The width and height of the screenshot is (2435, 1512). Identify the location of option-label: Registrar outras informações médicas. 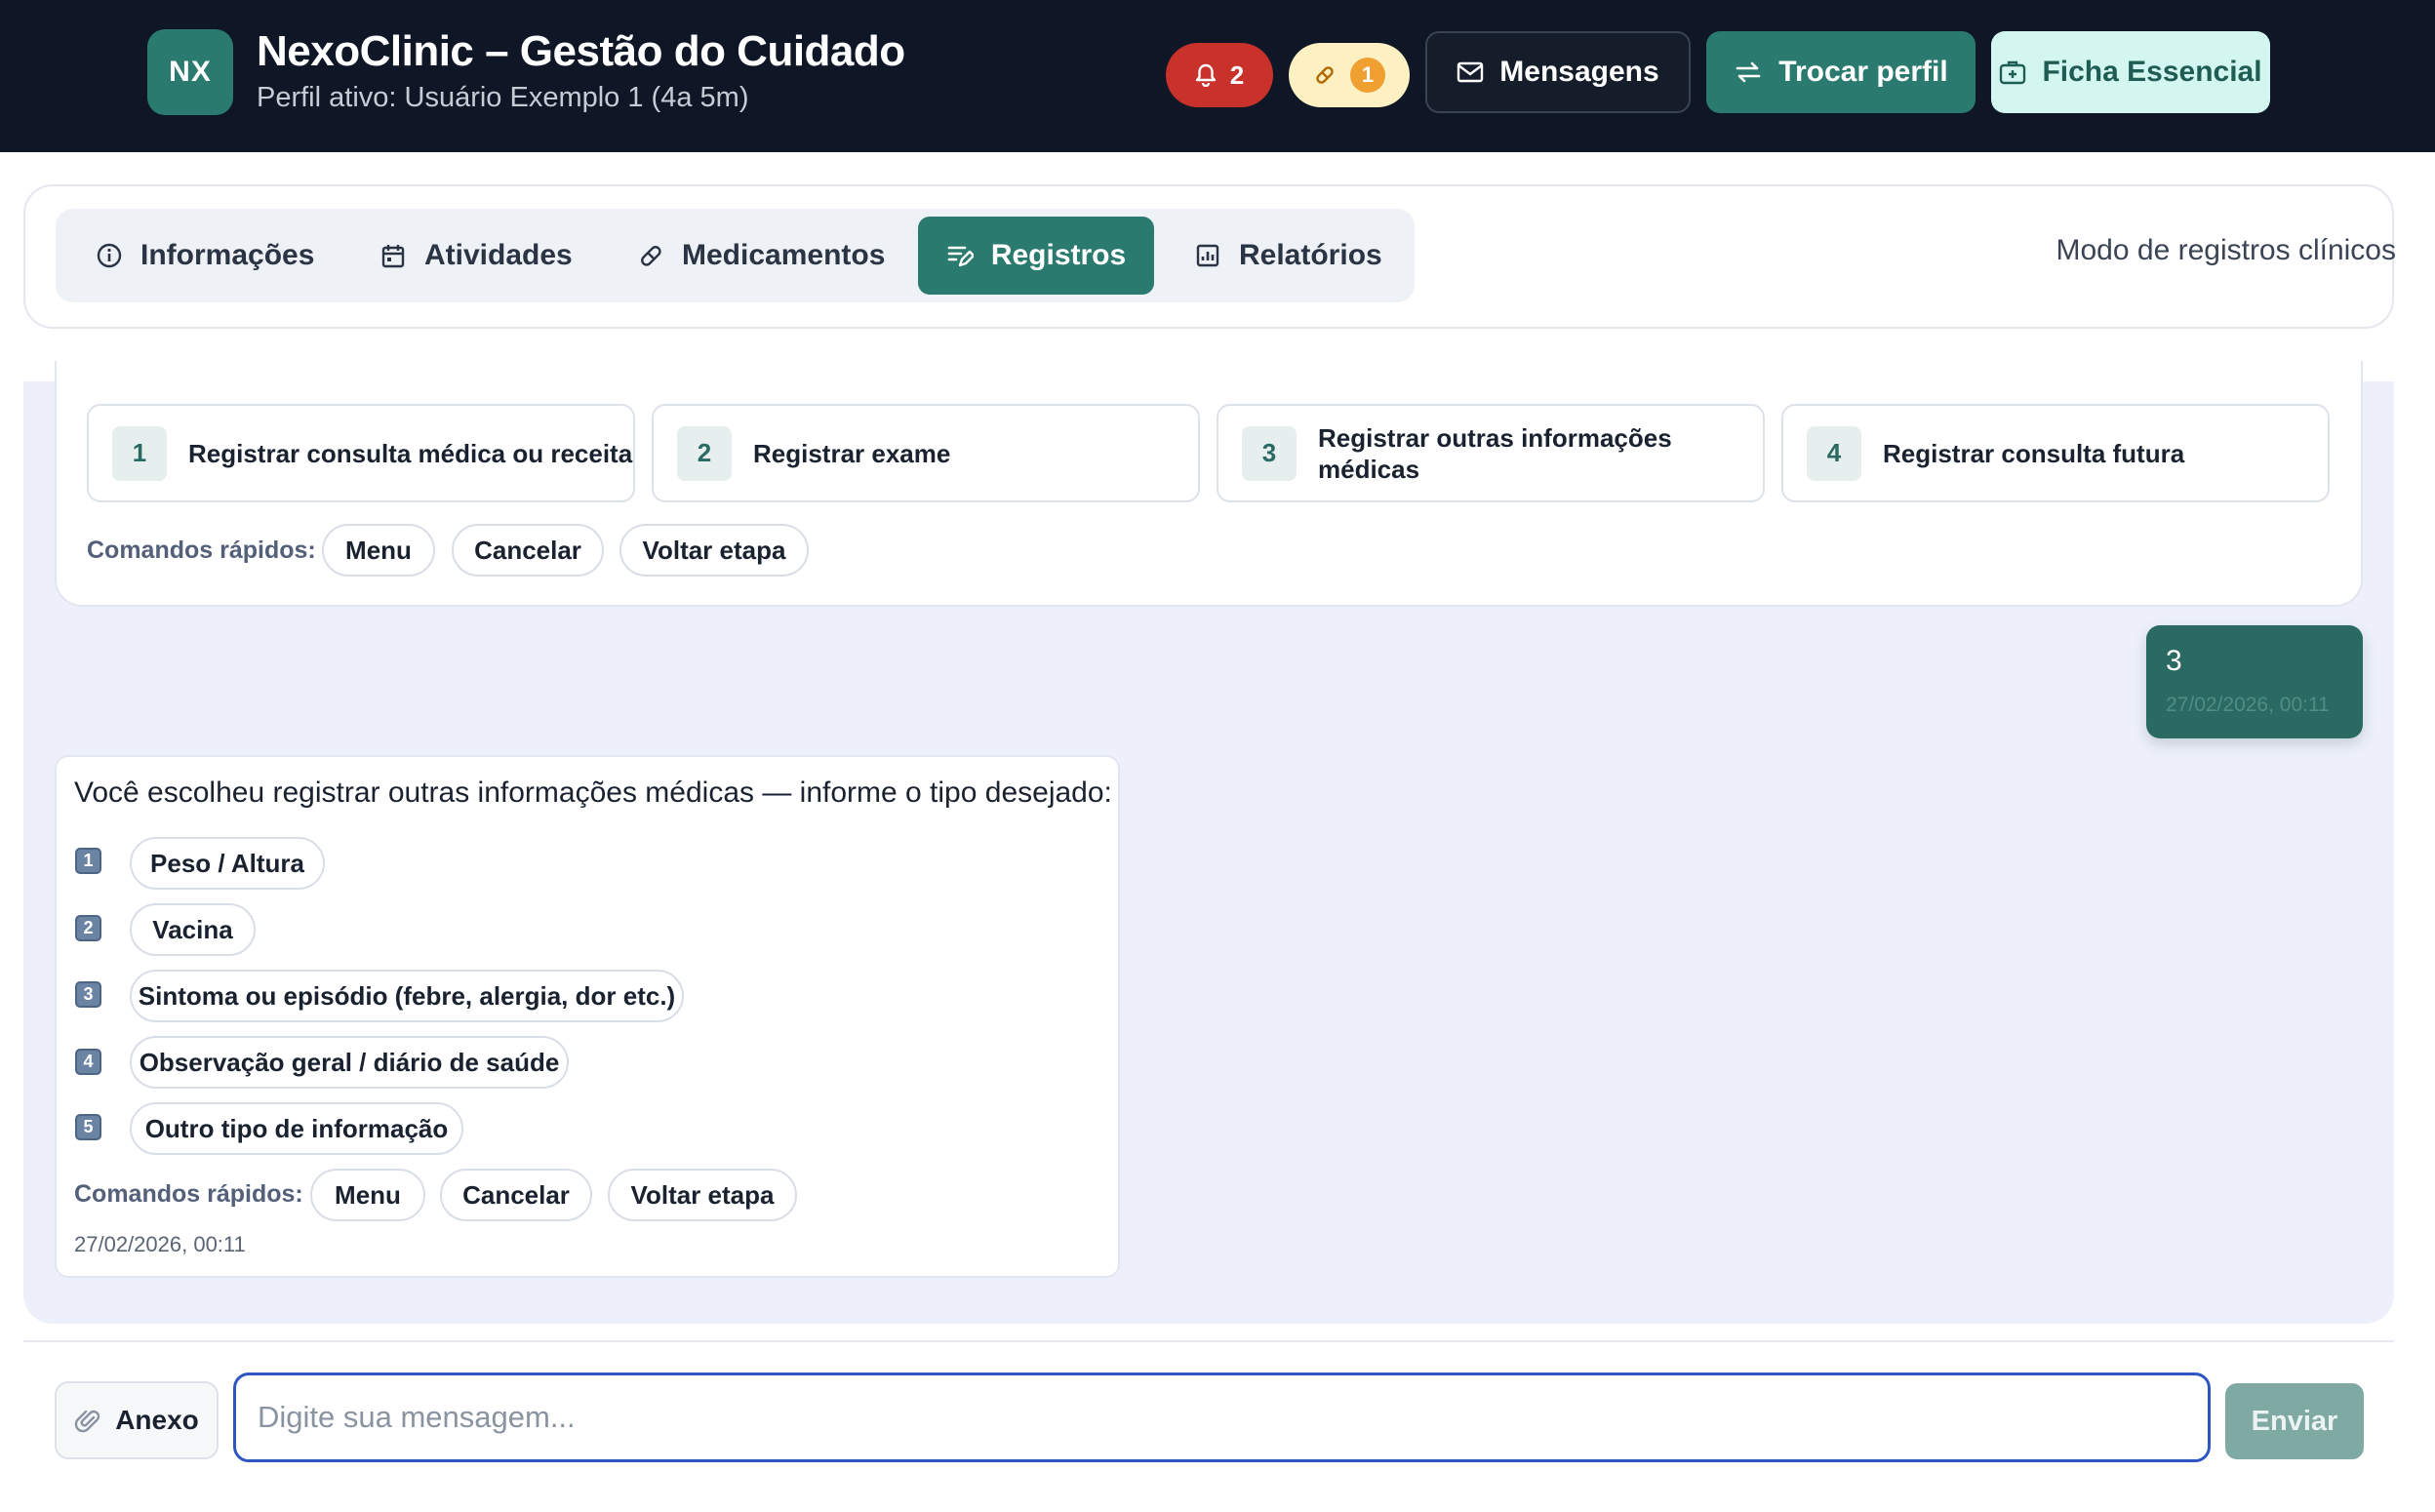
(1495, 453).